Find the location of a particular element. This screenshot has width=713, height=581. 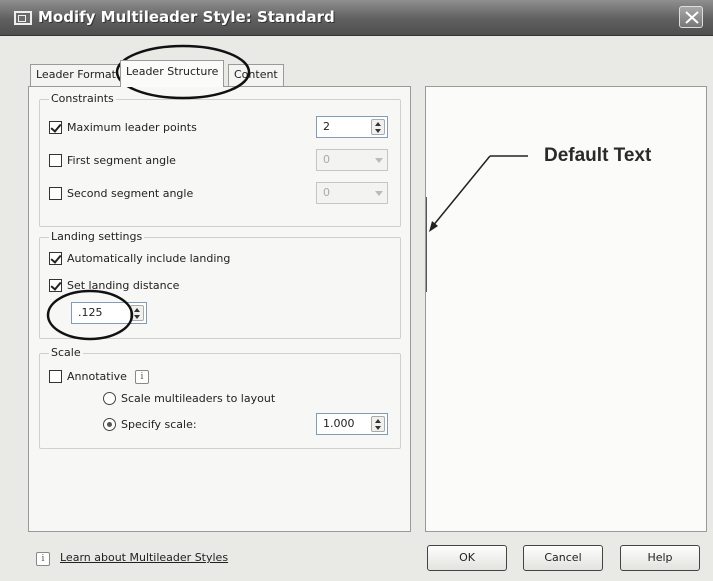

first-segment-angle-label: First segment angle is located at coordinates (121, 160).